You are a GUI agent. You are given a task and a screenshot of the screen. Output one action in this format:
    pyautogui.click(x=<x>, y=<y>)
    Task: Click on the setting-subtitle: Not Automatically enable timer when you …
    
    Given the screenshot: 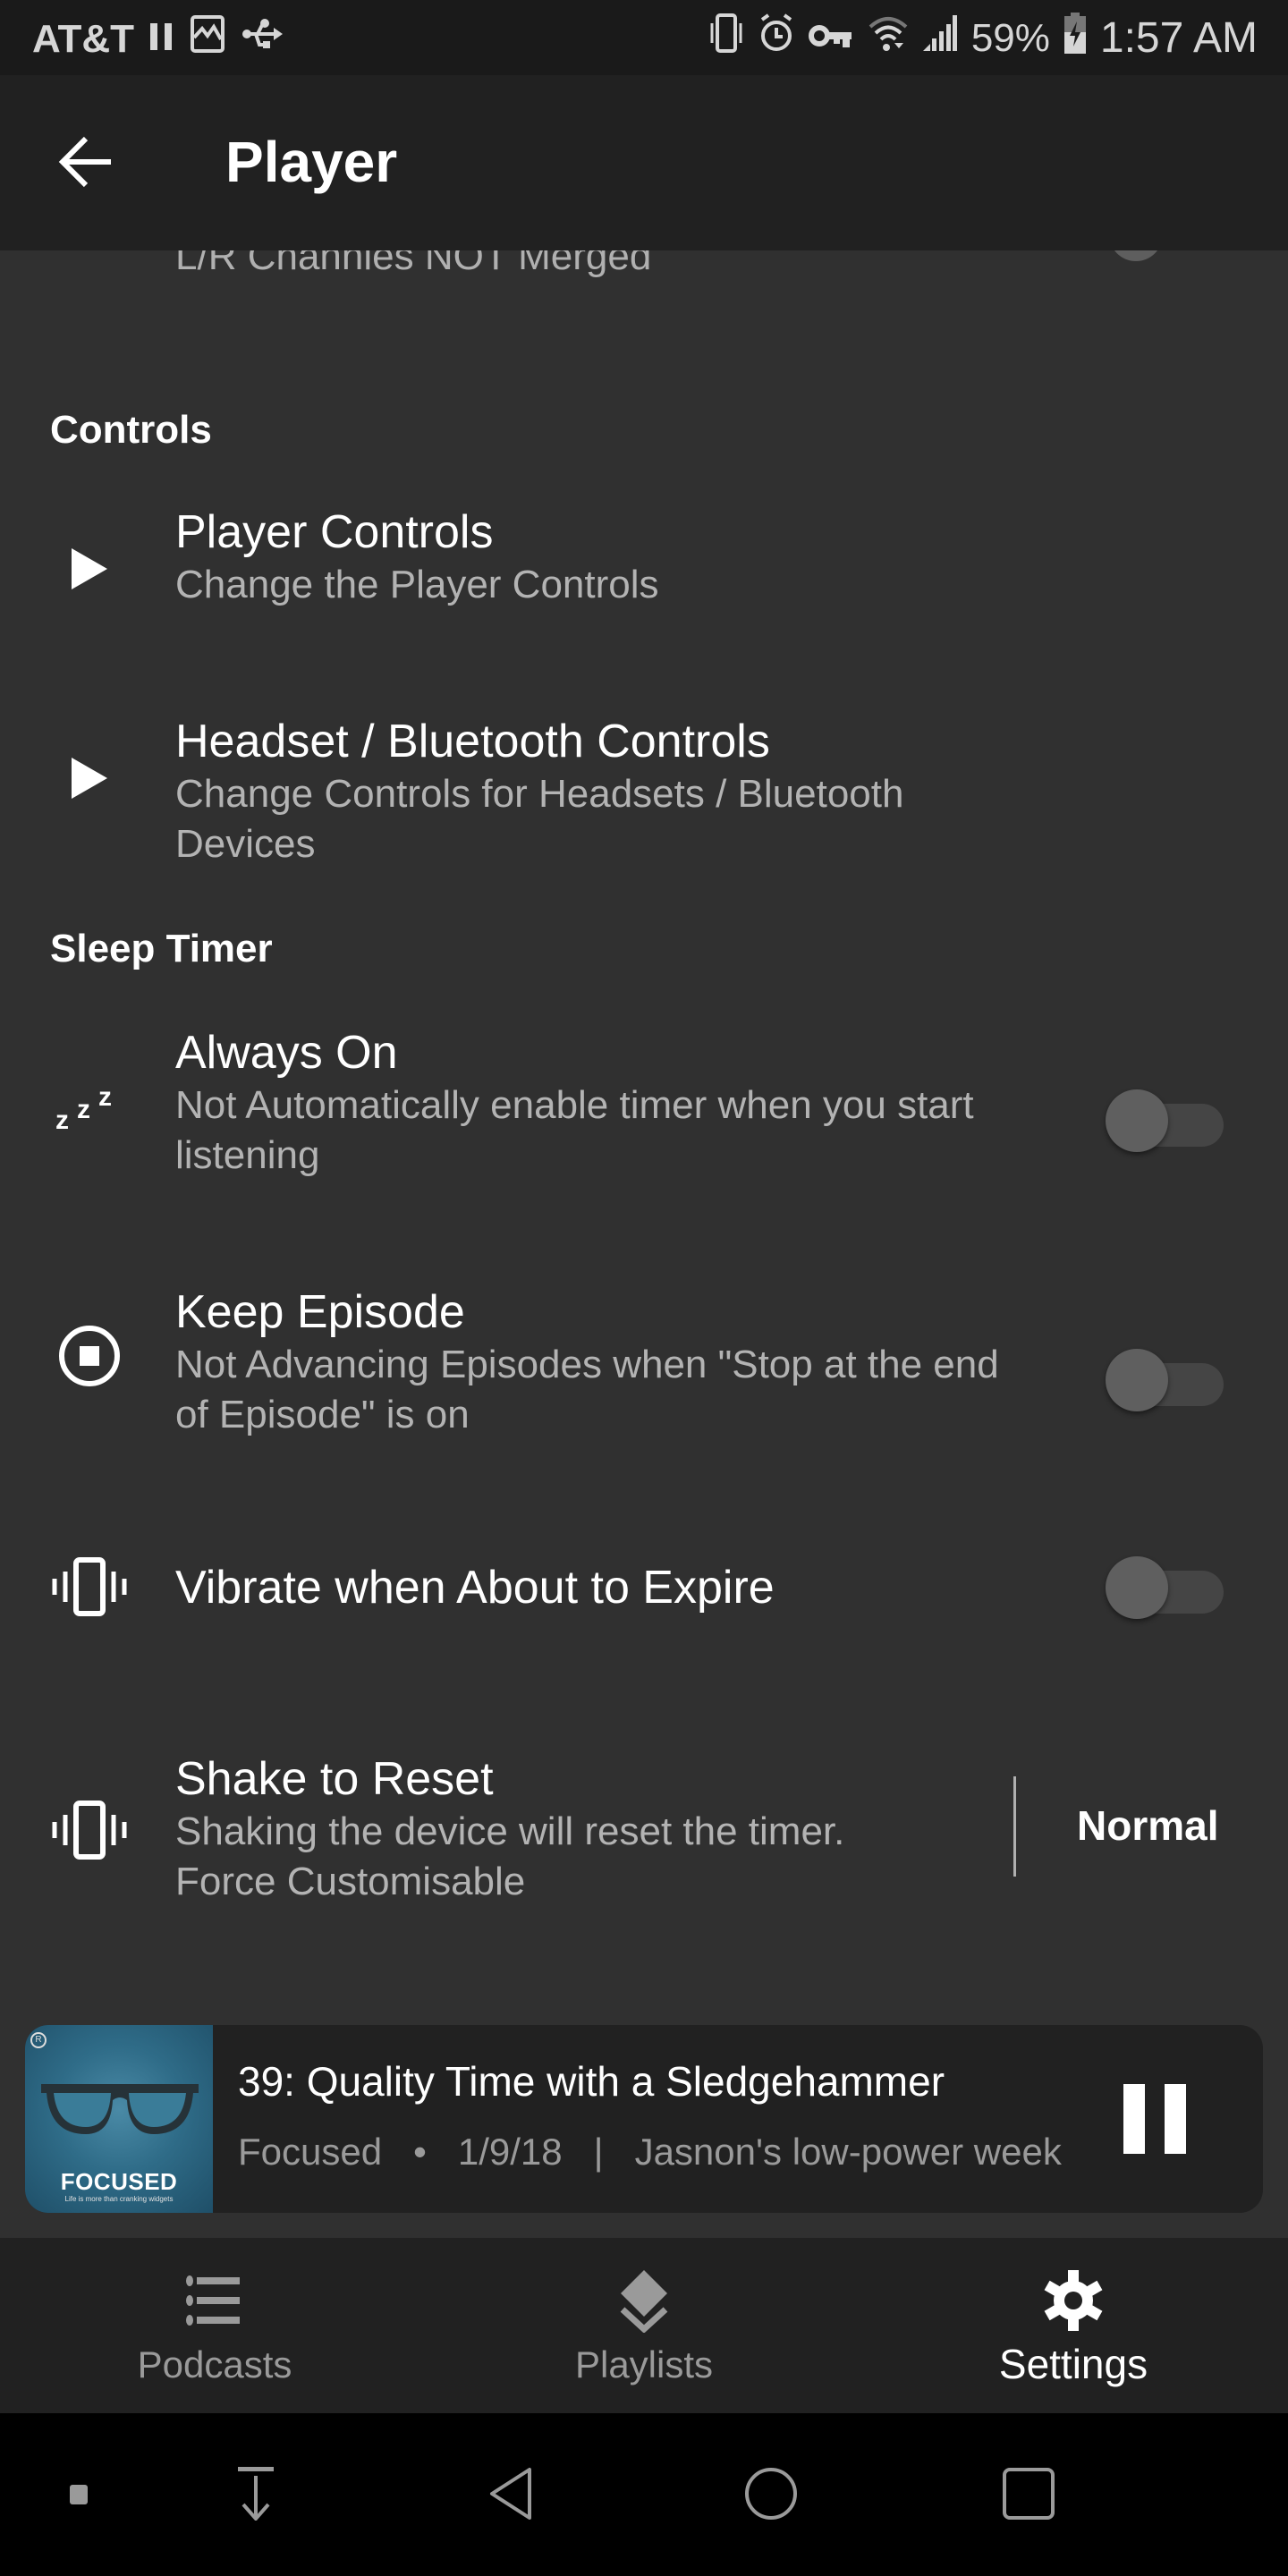 What is the action you would take?
    pyautogui.click(x=574, y=1130)
    